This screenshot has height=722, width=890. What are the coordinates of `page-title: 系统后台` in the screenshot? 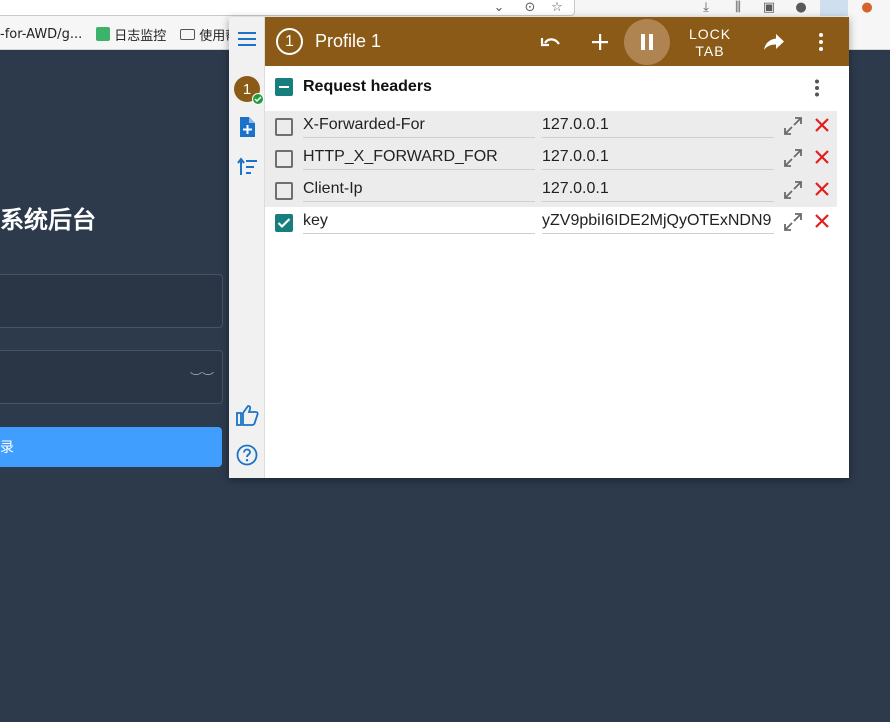 It's located at (48, 220).